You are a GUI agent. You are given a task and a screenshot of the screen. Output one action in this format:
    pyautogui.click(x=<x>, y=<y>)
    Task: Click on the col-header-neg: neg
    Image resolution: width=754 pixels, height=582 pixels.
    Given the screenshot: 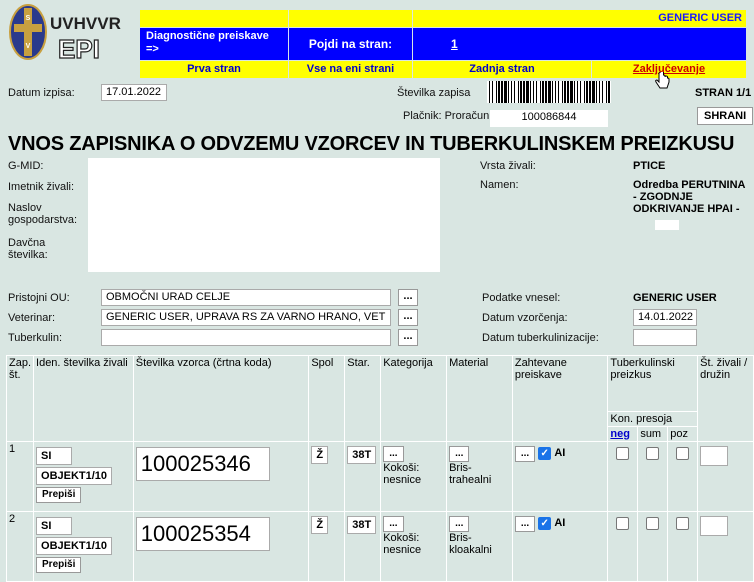 What is the action you would take?
    pyautogui.click(x=623, y=434)
    